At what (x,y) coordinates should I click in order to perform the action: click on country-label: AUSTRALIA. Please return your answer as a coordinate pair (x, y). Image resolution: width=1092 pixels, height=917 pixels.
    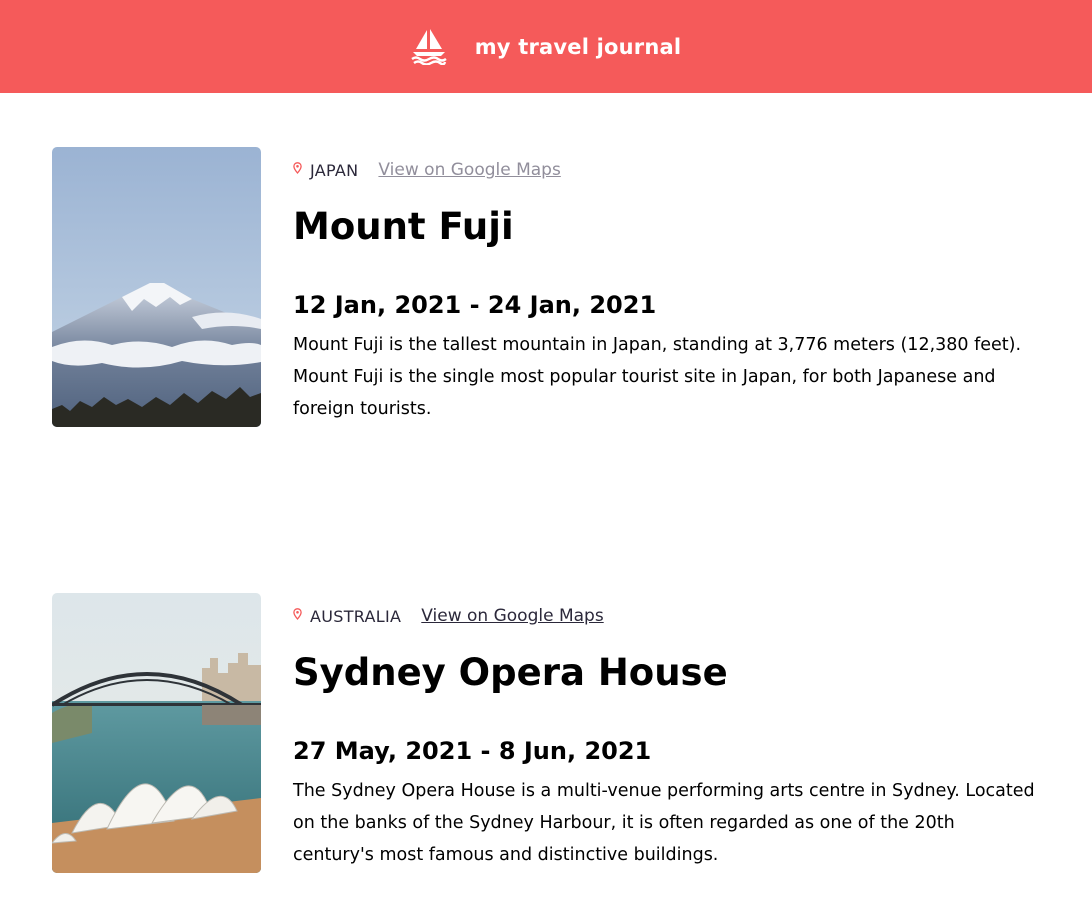
    Looking at the image, I should click on (356, 616).